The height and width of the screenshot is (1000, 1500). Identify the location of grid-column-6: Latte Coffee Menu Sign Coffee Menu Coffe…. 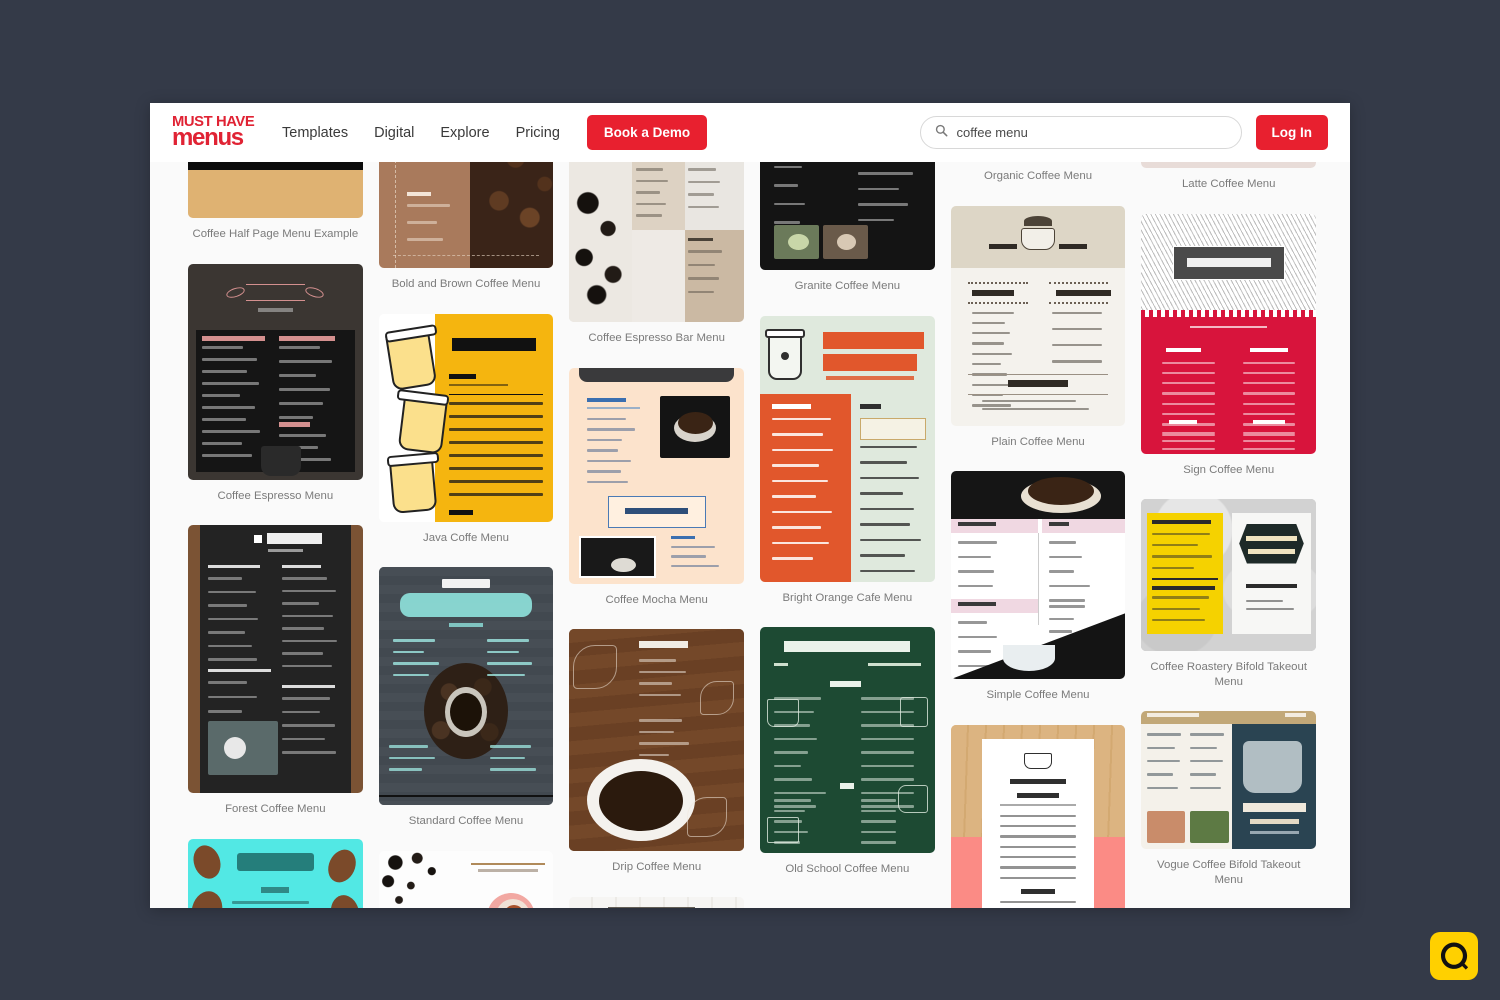
(1229, 535).